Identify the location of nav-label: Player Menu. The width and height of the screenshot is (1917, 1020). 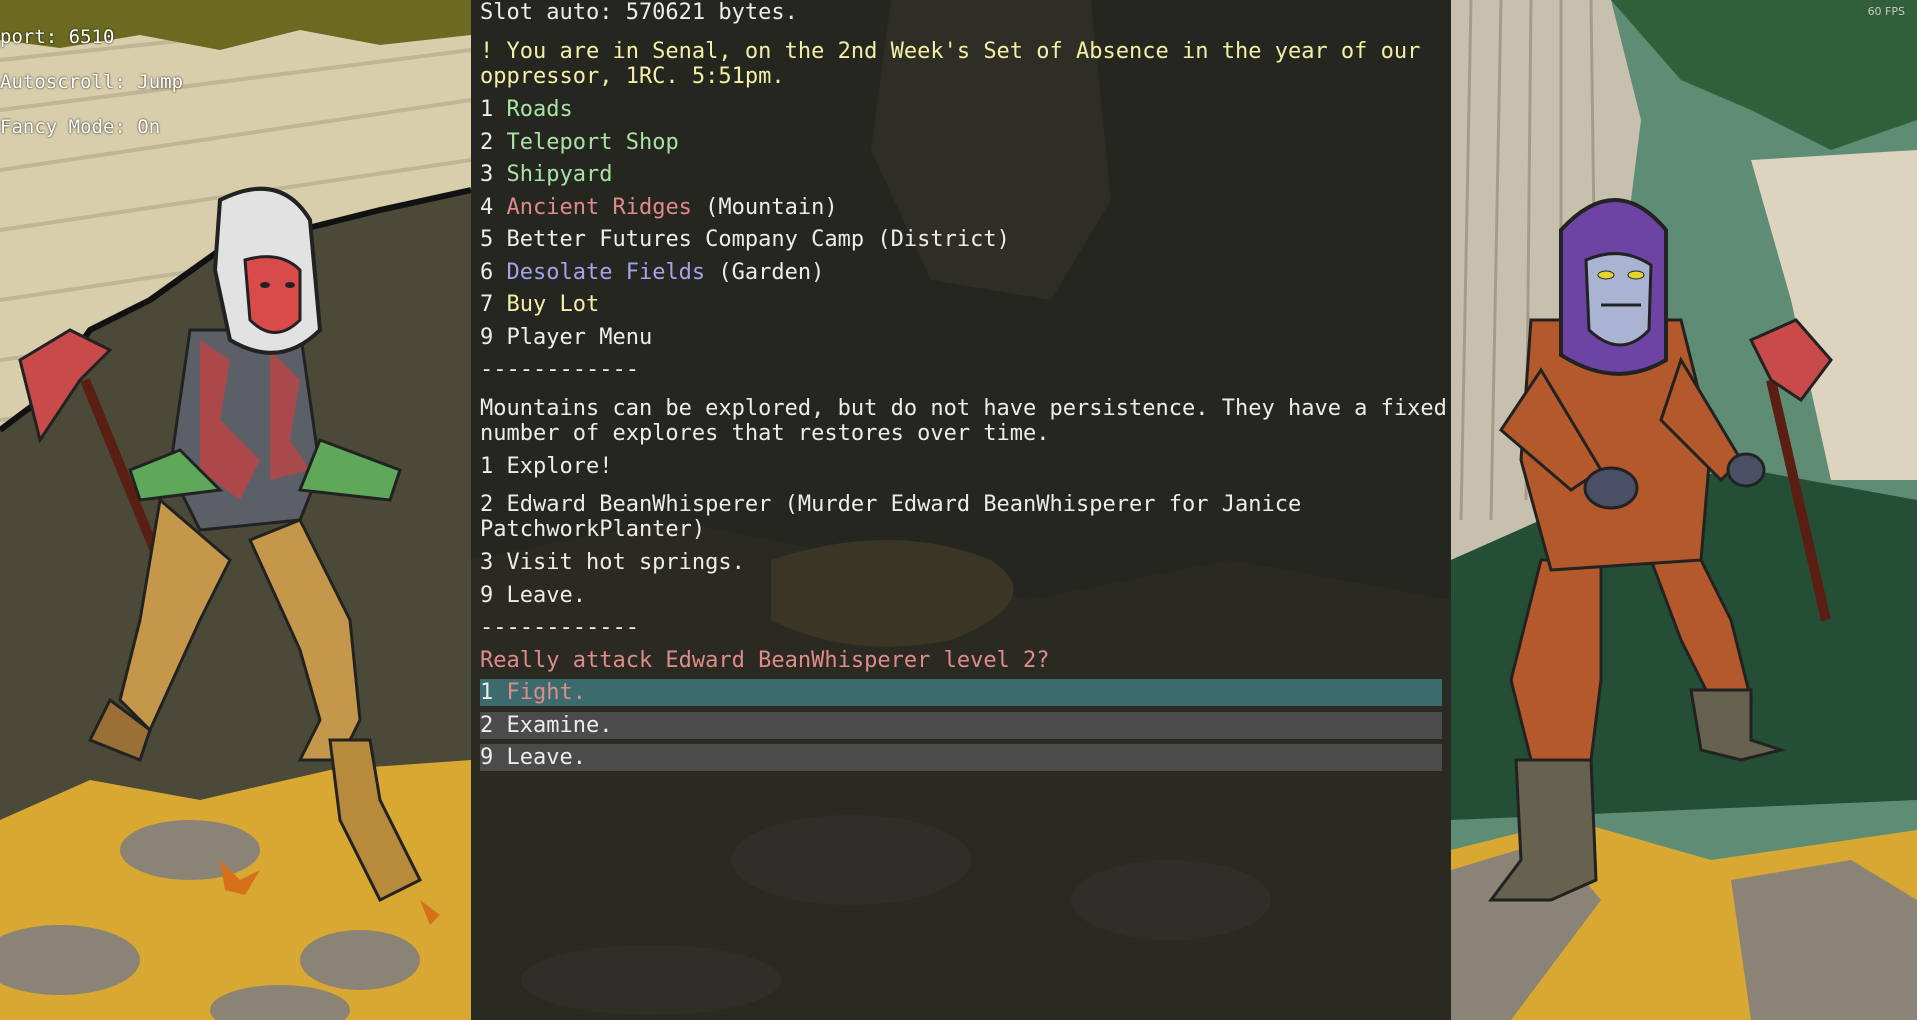
(579, 337).